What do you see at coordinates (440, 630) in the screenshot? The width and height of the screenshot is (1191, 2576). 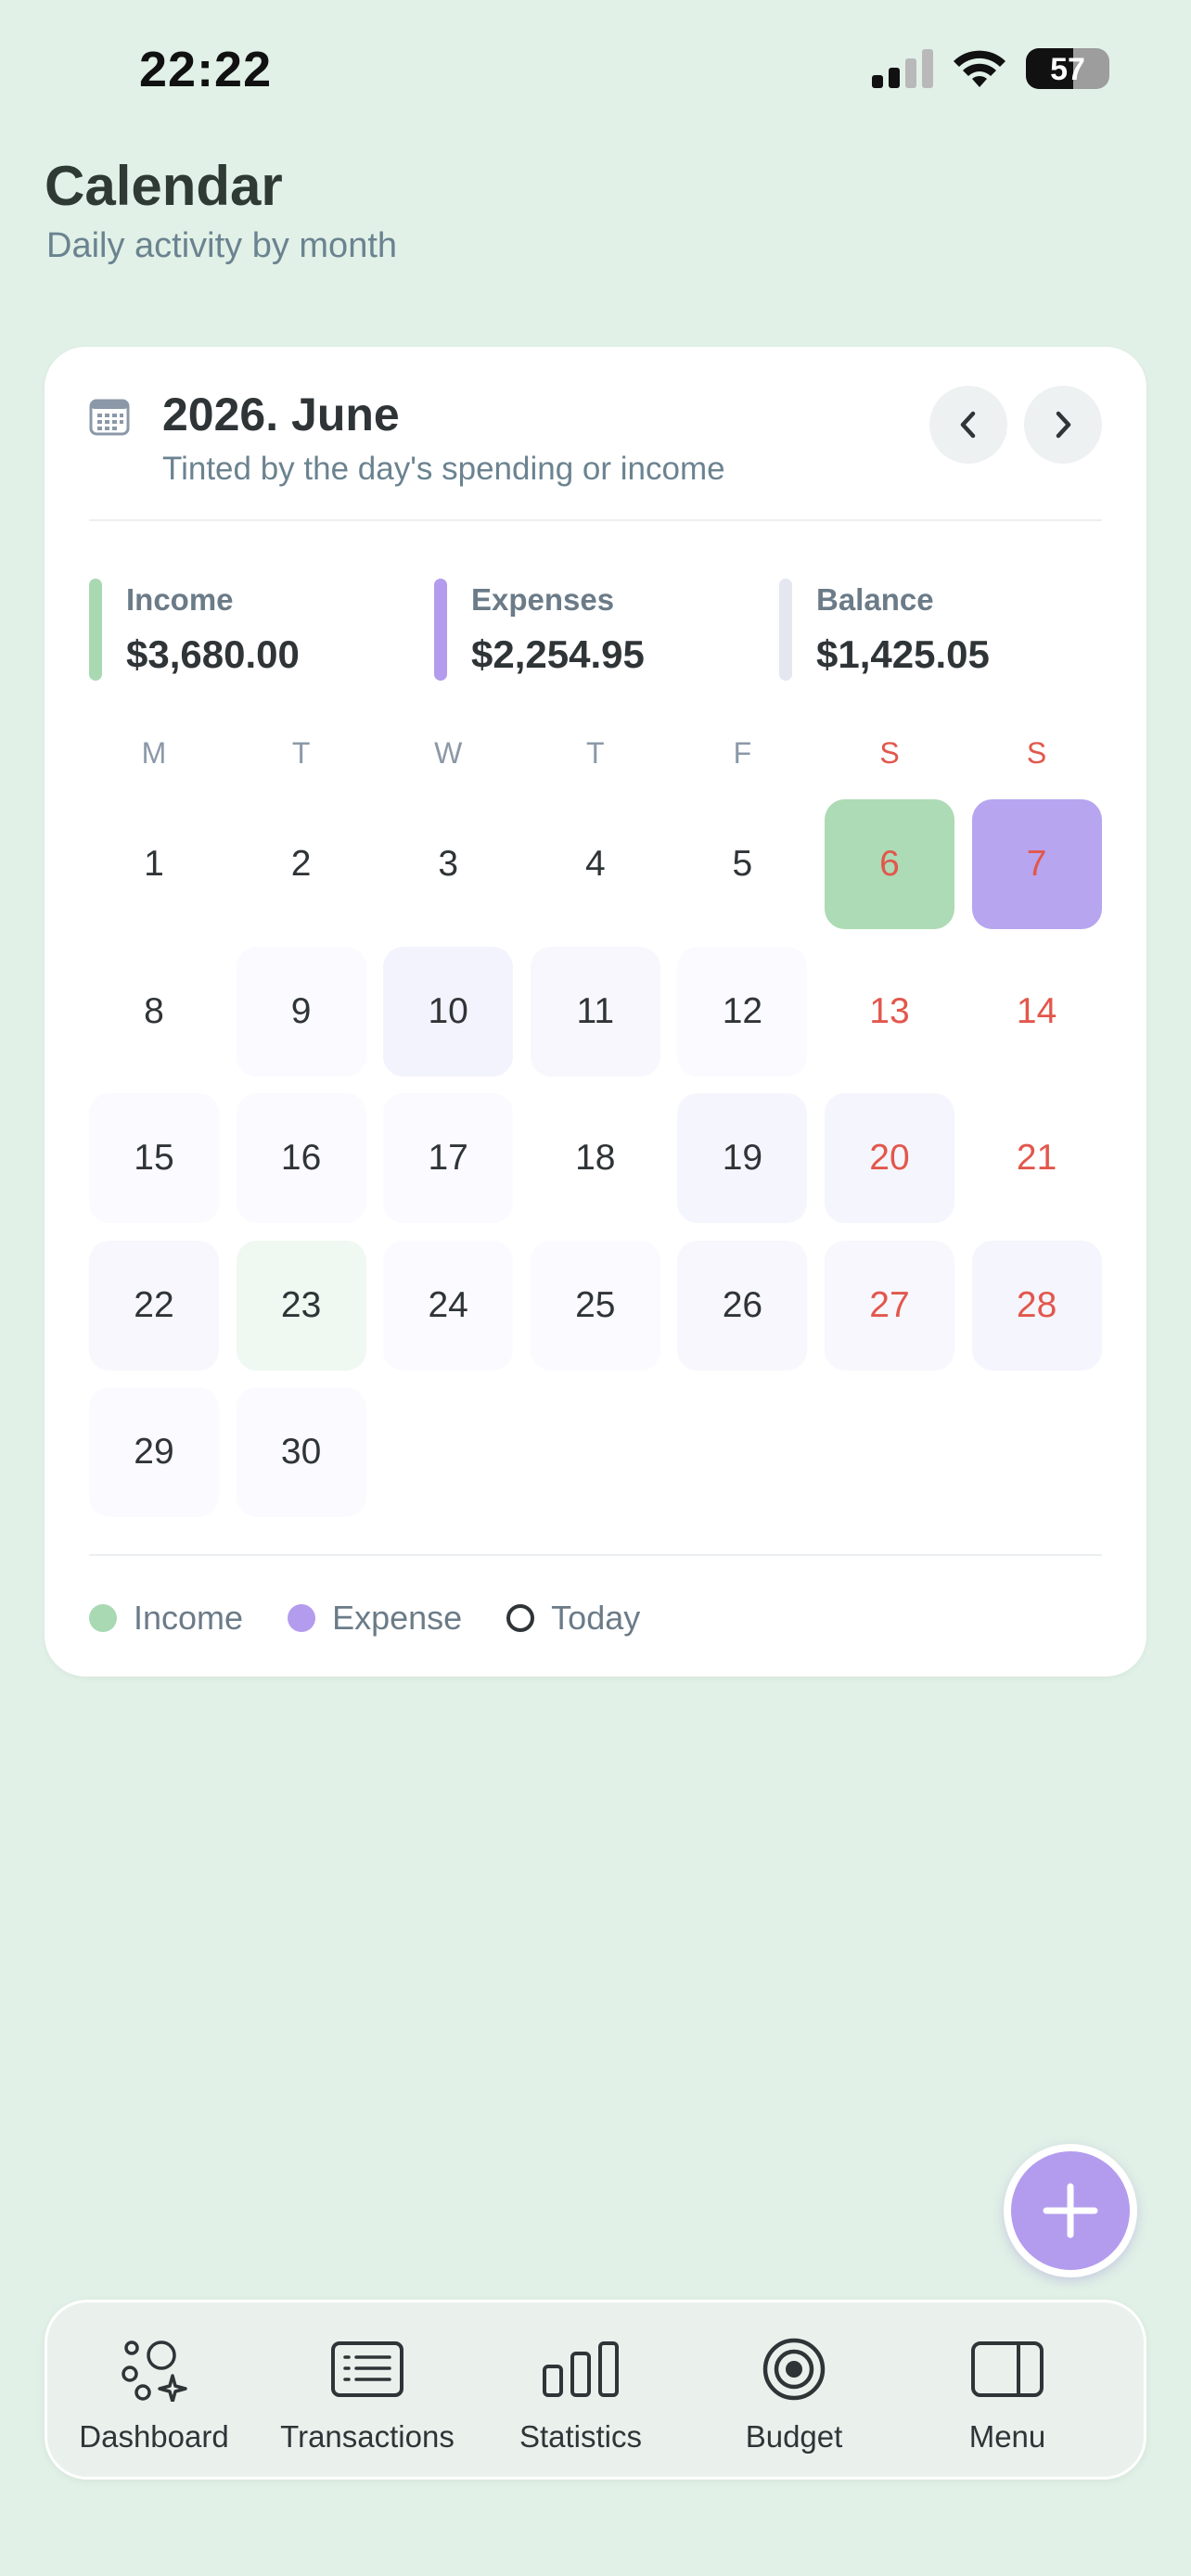 I see `summary-expenses-bar` at bounding box center [440, 630].